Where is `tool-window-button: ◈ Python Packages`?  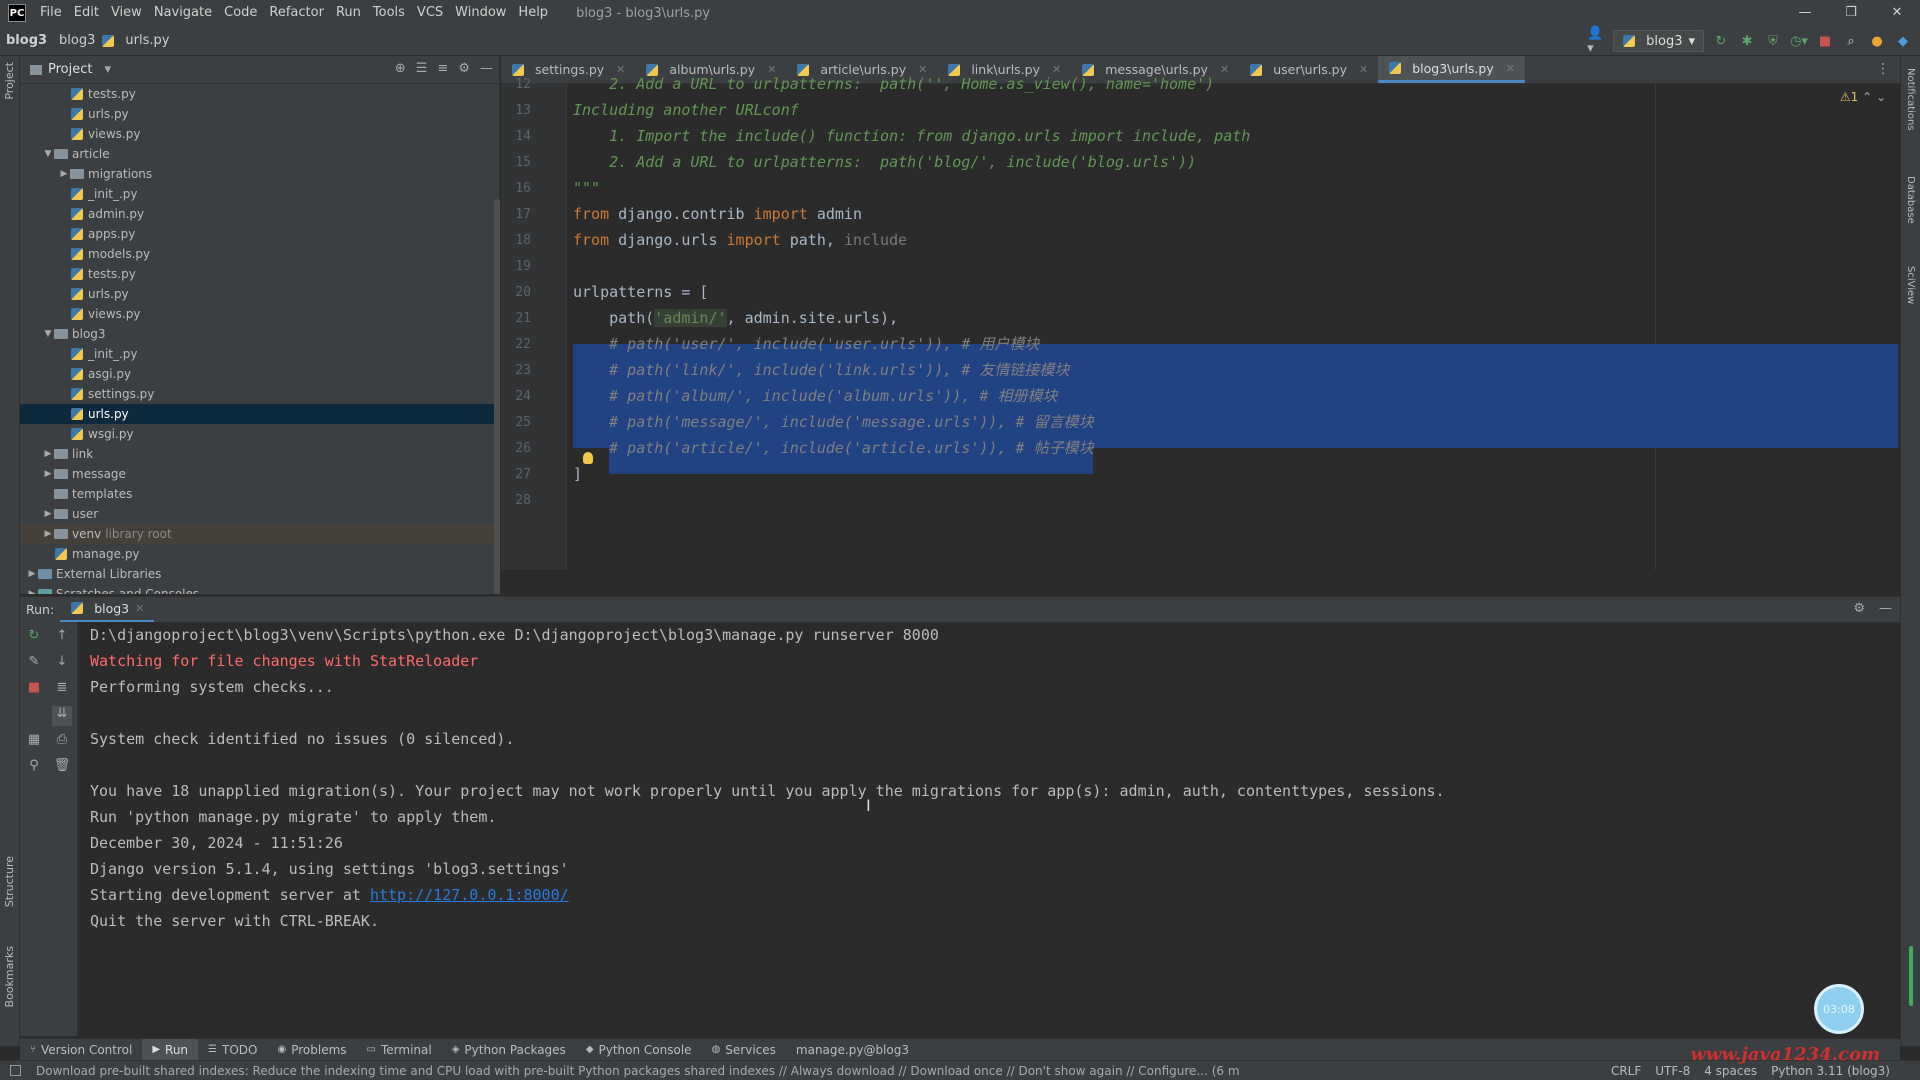 tool-window-button: ◈ Python Packages is located at coordinates (509, 1050).